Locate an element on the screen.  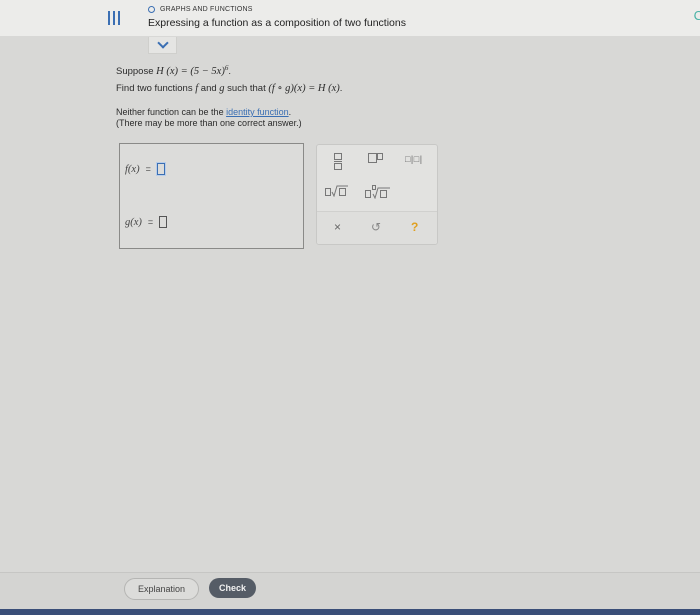
problem-text: Suppose is located at coordinates (136, 72).